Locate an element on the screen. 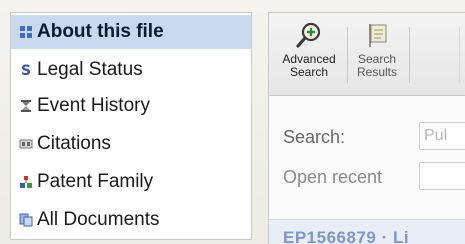 The width and height of the screenshot is (465, 244). sidebar-item-patent-family: Patent Family is located at coordinates (131, 182).